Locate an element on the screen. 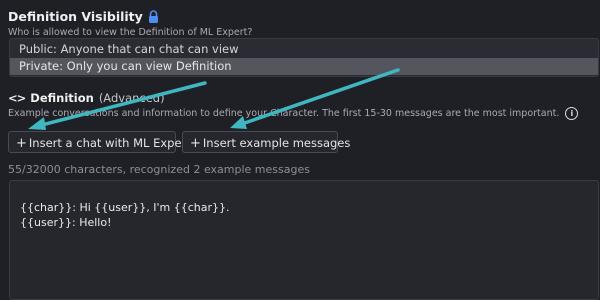 Image resolution: width=600 pixels, height=300 pixels. code-icon: <> is located at coordinates (17, 98).